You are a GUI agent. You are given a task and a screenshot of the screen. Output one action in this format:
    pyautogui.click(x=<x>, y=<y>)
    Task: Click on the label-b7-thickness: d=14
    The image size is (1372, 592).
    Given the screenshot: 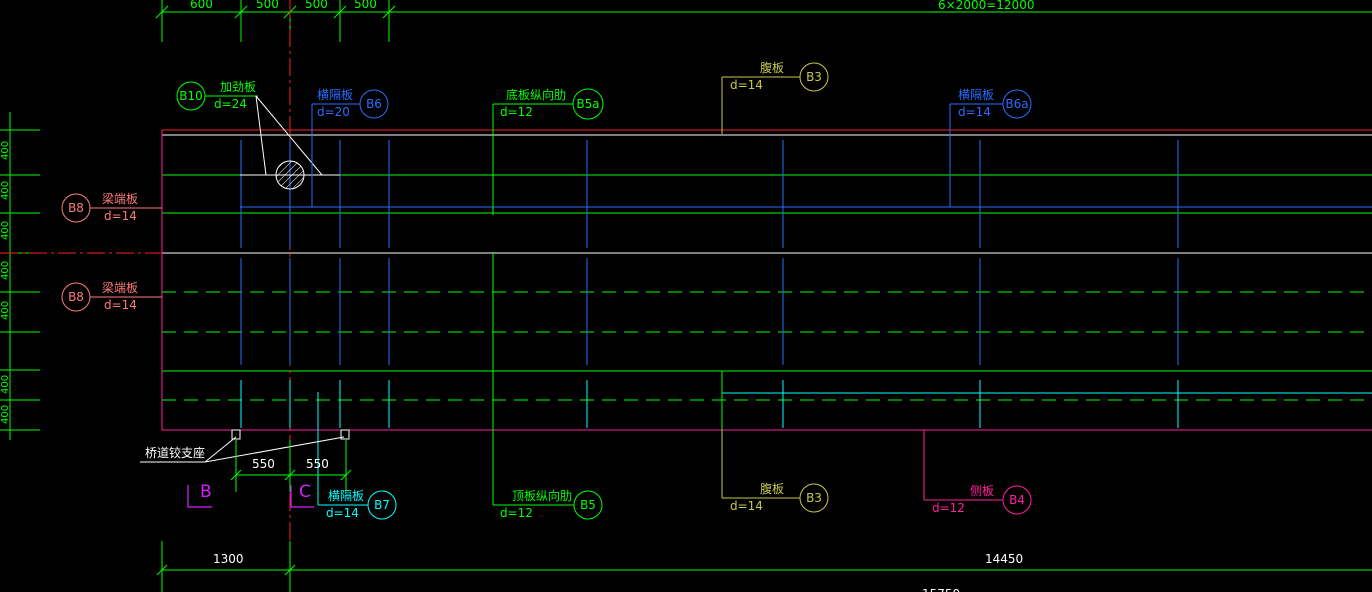 What is the action you would take?
    pyautogui.click(x=342, y=513)
    